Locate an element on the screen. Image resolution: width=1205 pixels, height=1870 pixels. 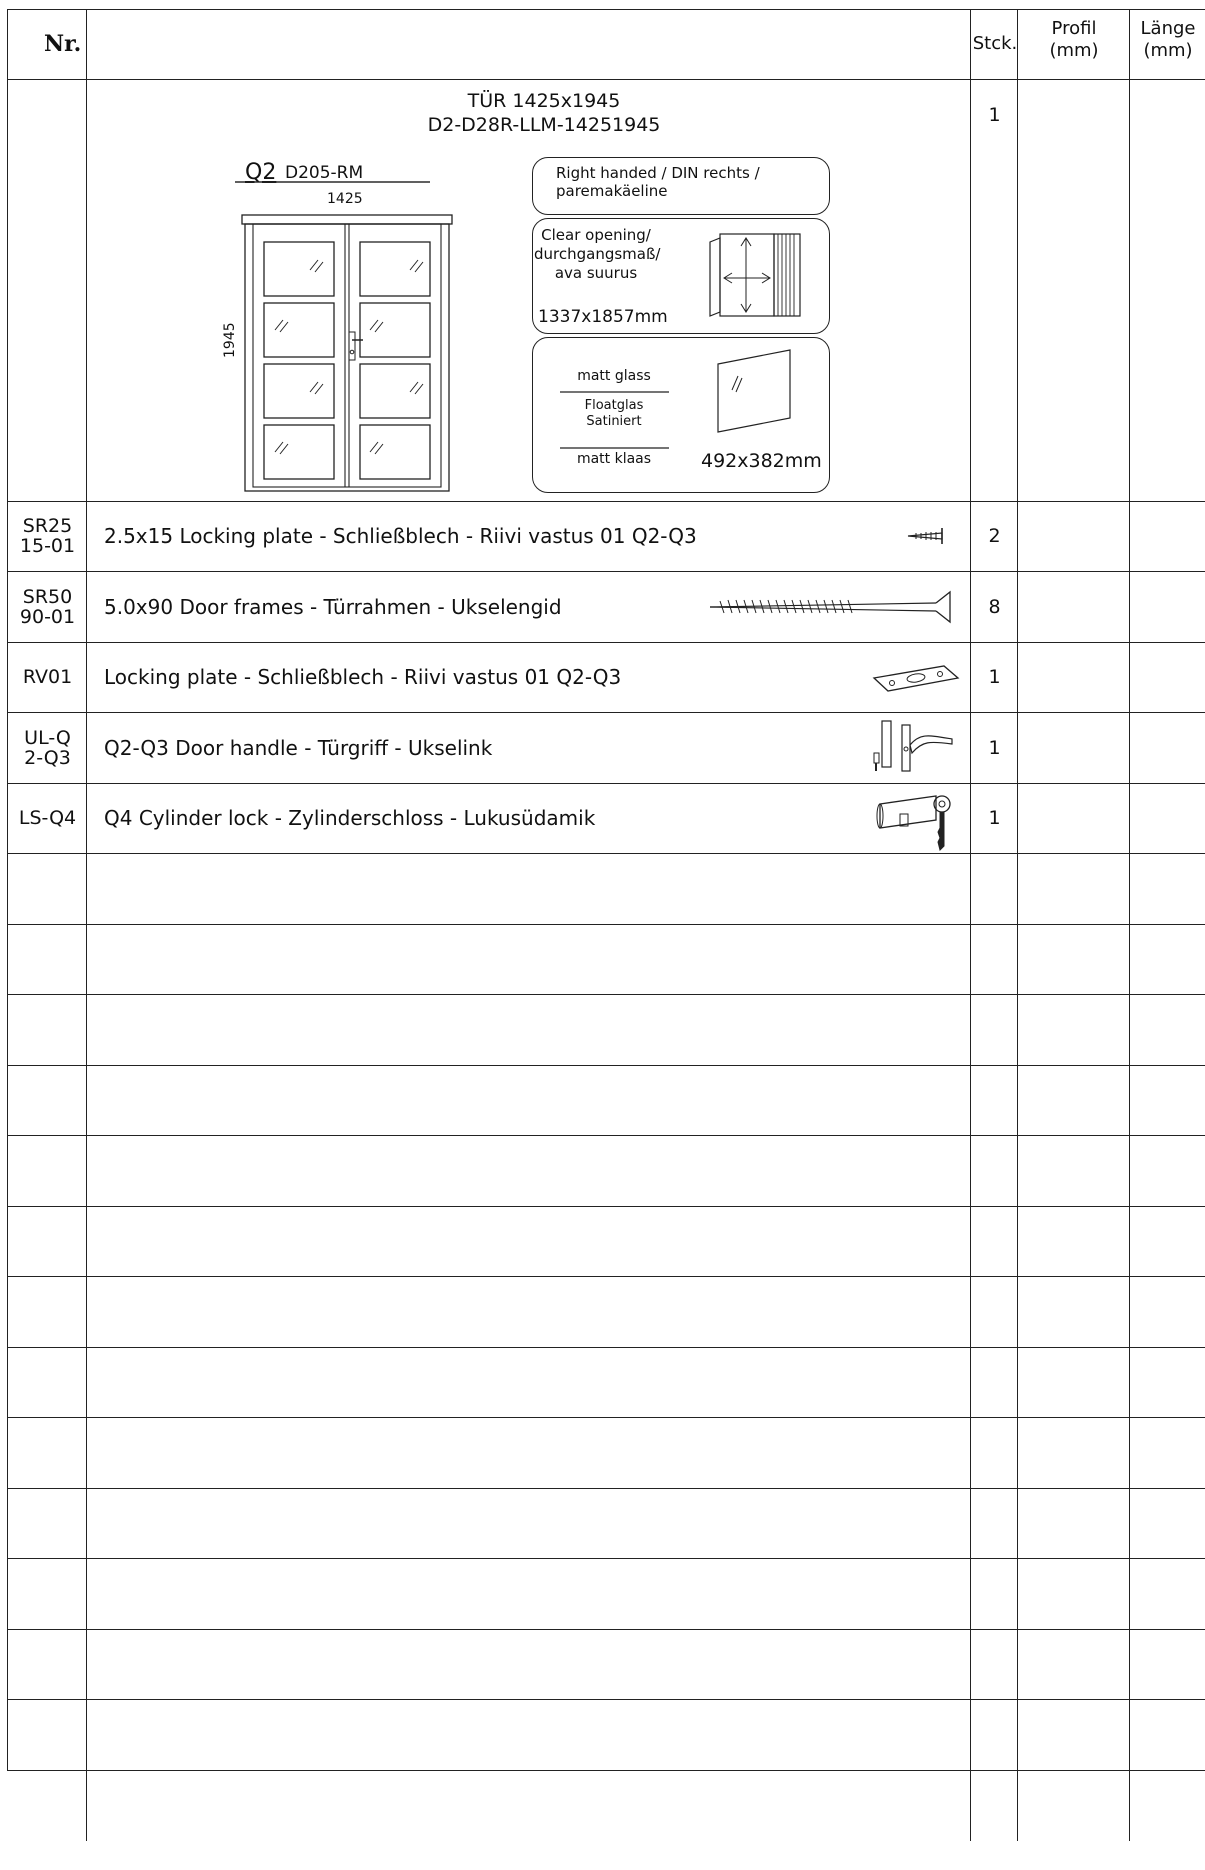
clear-opening-text: Clear opening/ durchgangsmaß/ ava suurus is located at coordinates (597, 254).